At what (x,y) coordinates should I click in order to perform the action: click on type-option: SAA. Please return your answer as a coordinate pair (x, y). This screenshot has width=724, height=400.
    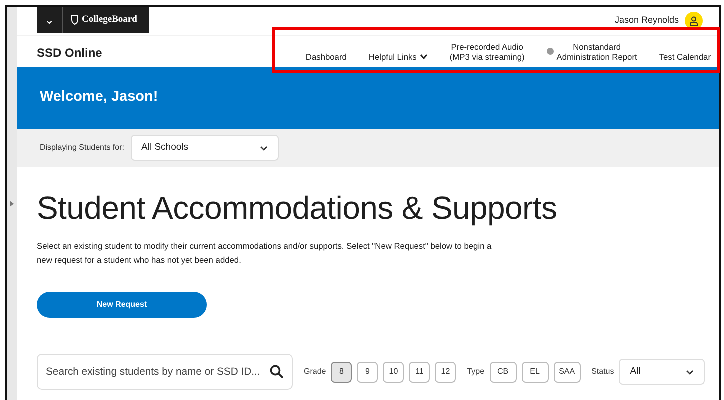
    Looking at the image, I should click on (567, 372).